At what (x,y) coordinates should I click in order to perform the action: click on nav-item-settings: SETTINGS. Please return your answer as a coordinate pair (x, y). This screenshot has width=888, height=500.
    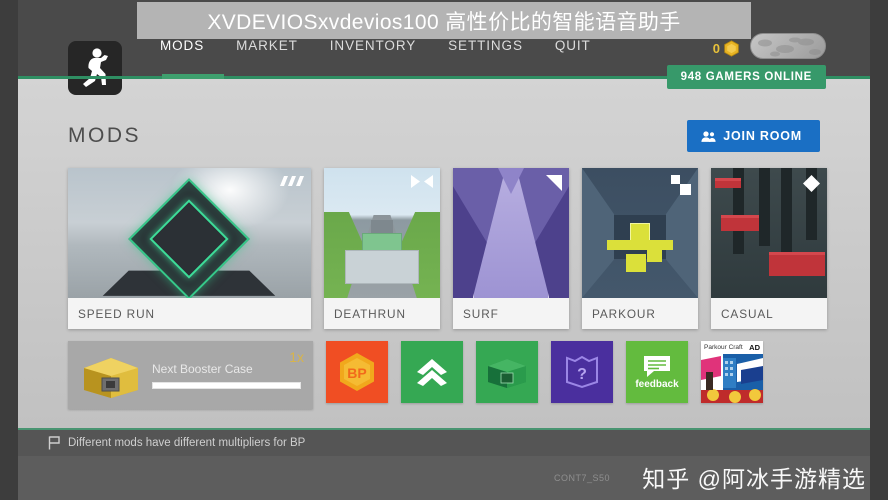
    Looking at the image, I should click on (485, 47).